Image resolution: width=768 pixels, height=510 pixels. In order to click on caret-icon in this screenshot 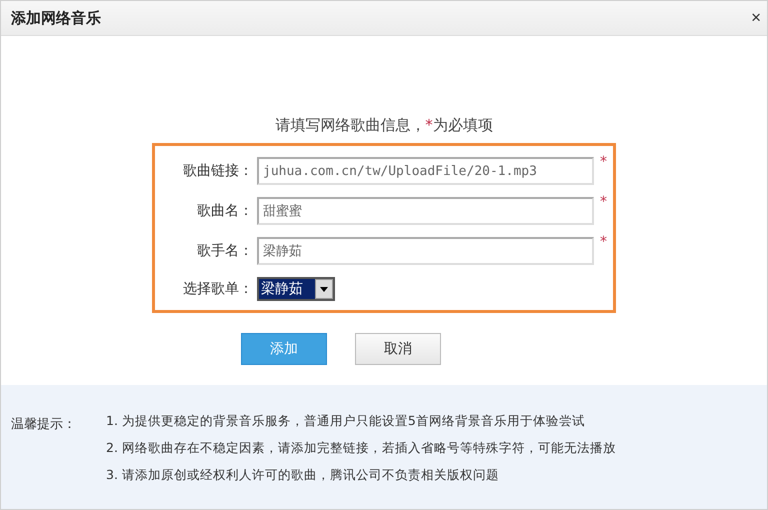, I will do `click(324, 289)`.